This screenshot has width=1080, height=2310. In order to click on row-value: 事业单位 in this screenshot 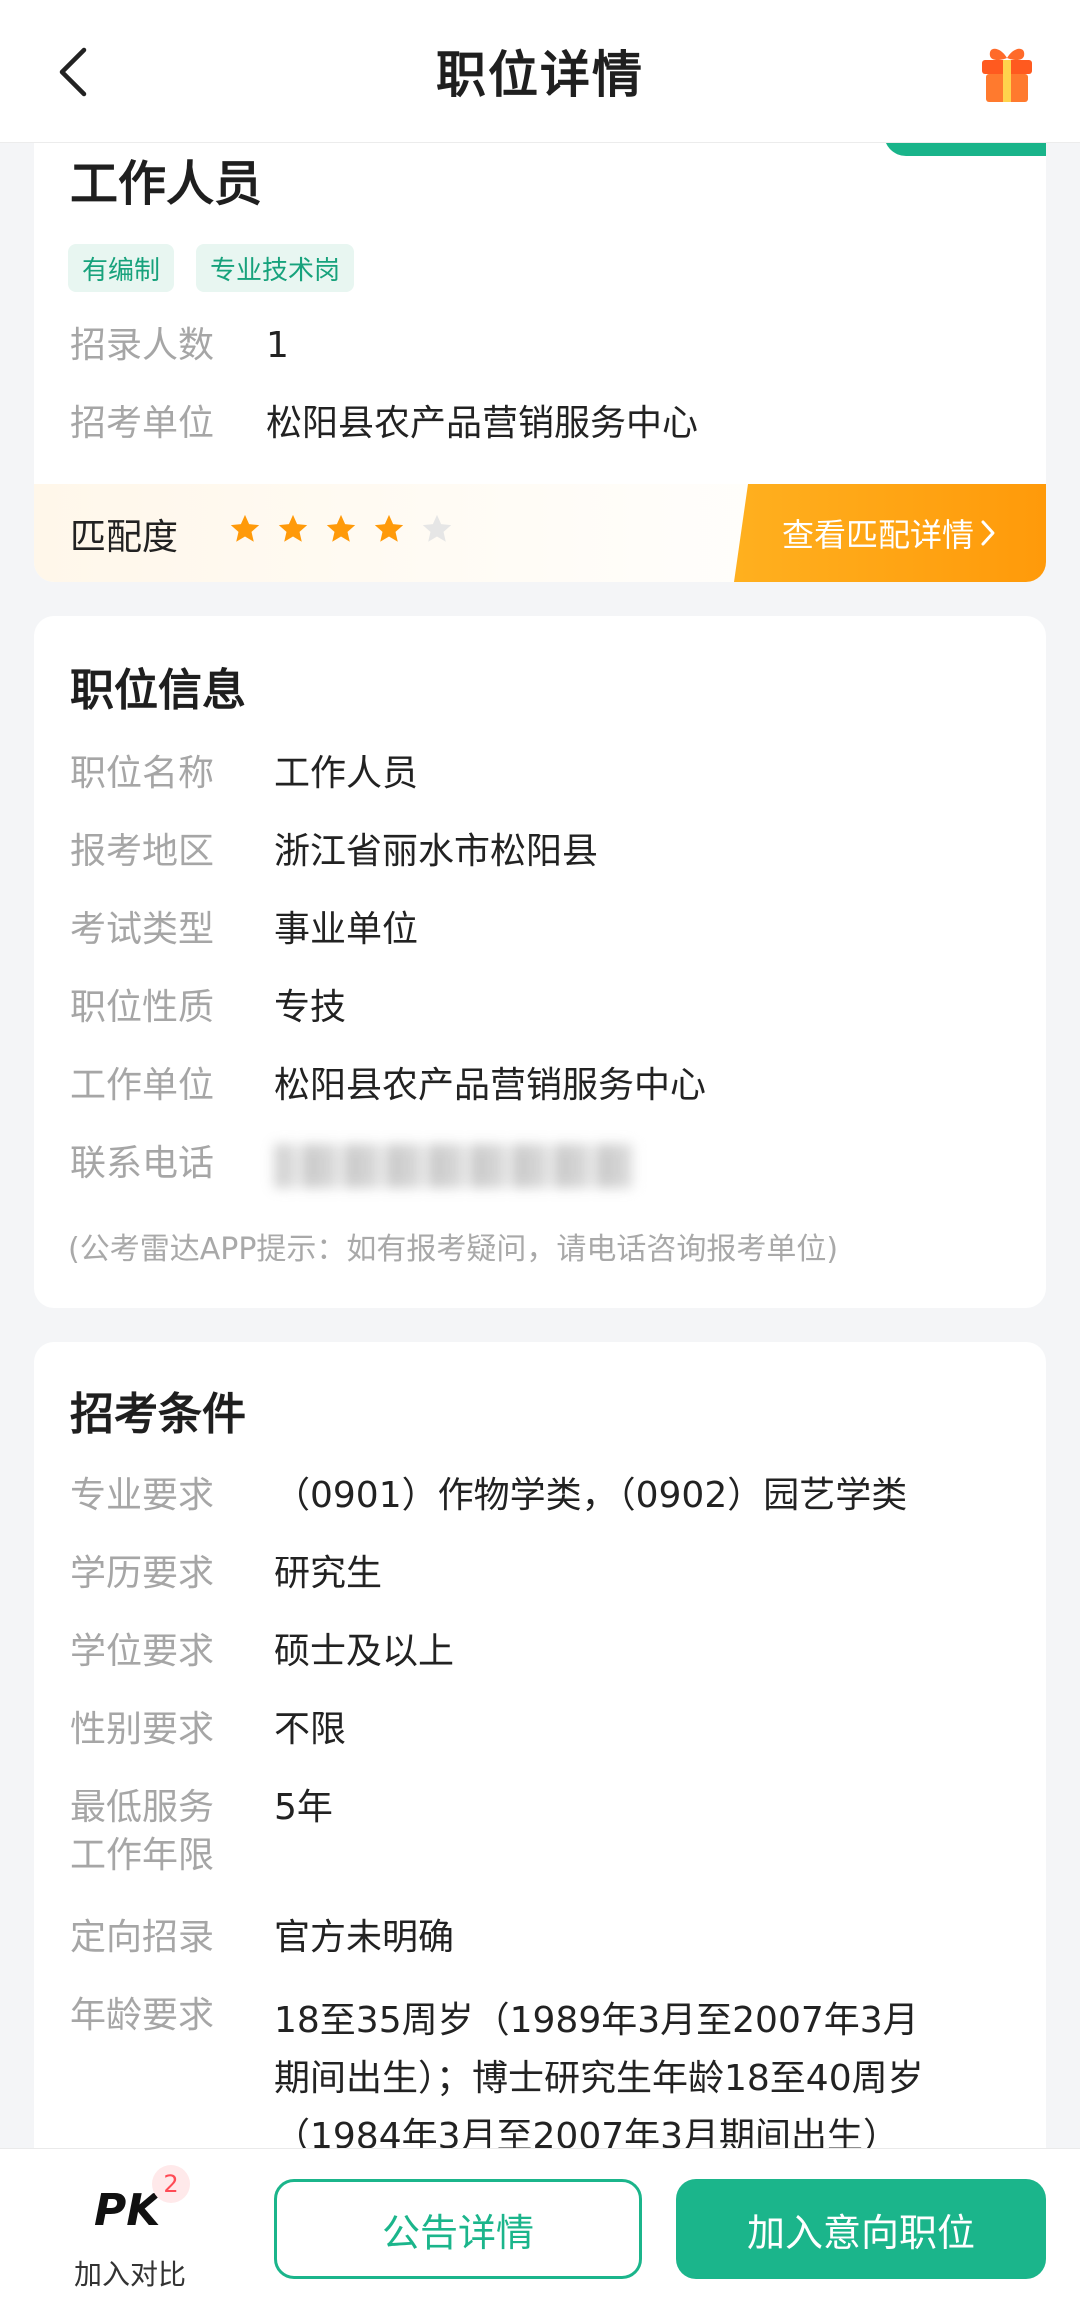, I will do `click(346, 929)`.